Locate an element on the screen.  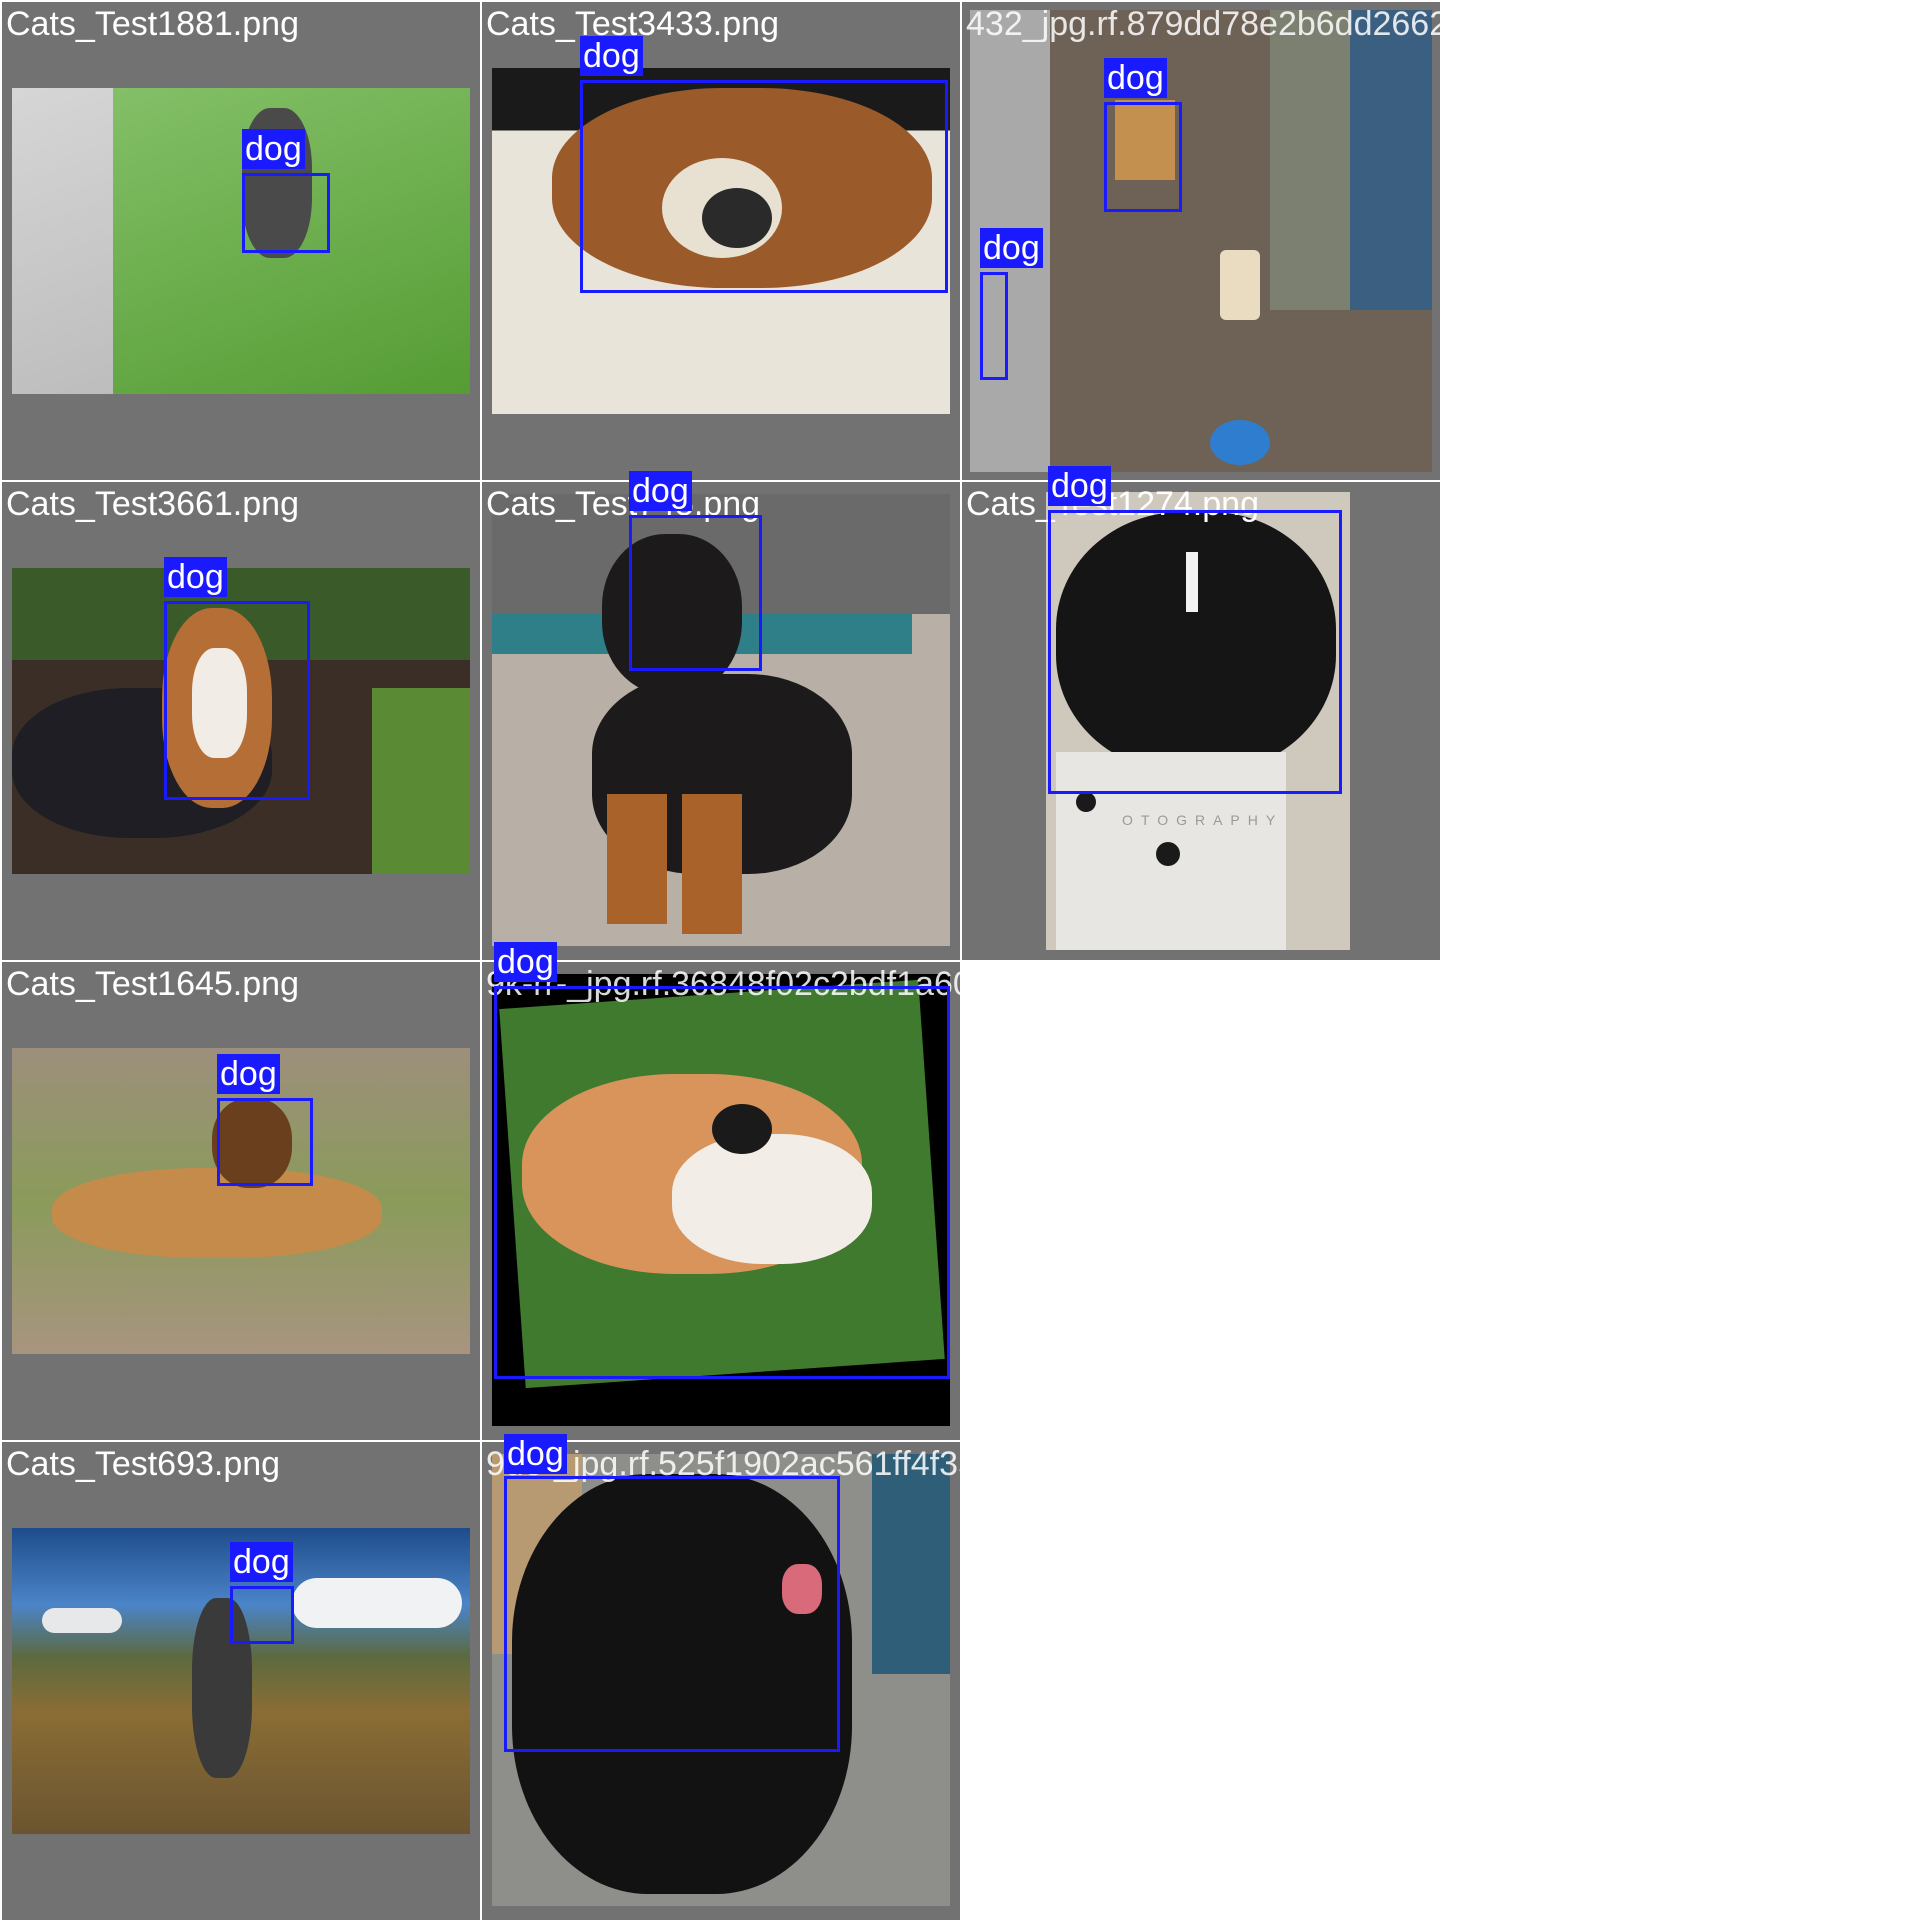
tile-filename: 432_jpg.rf.879dd78e2b6dd2662f83637058f13 is located at coordinates (1311, 24).